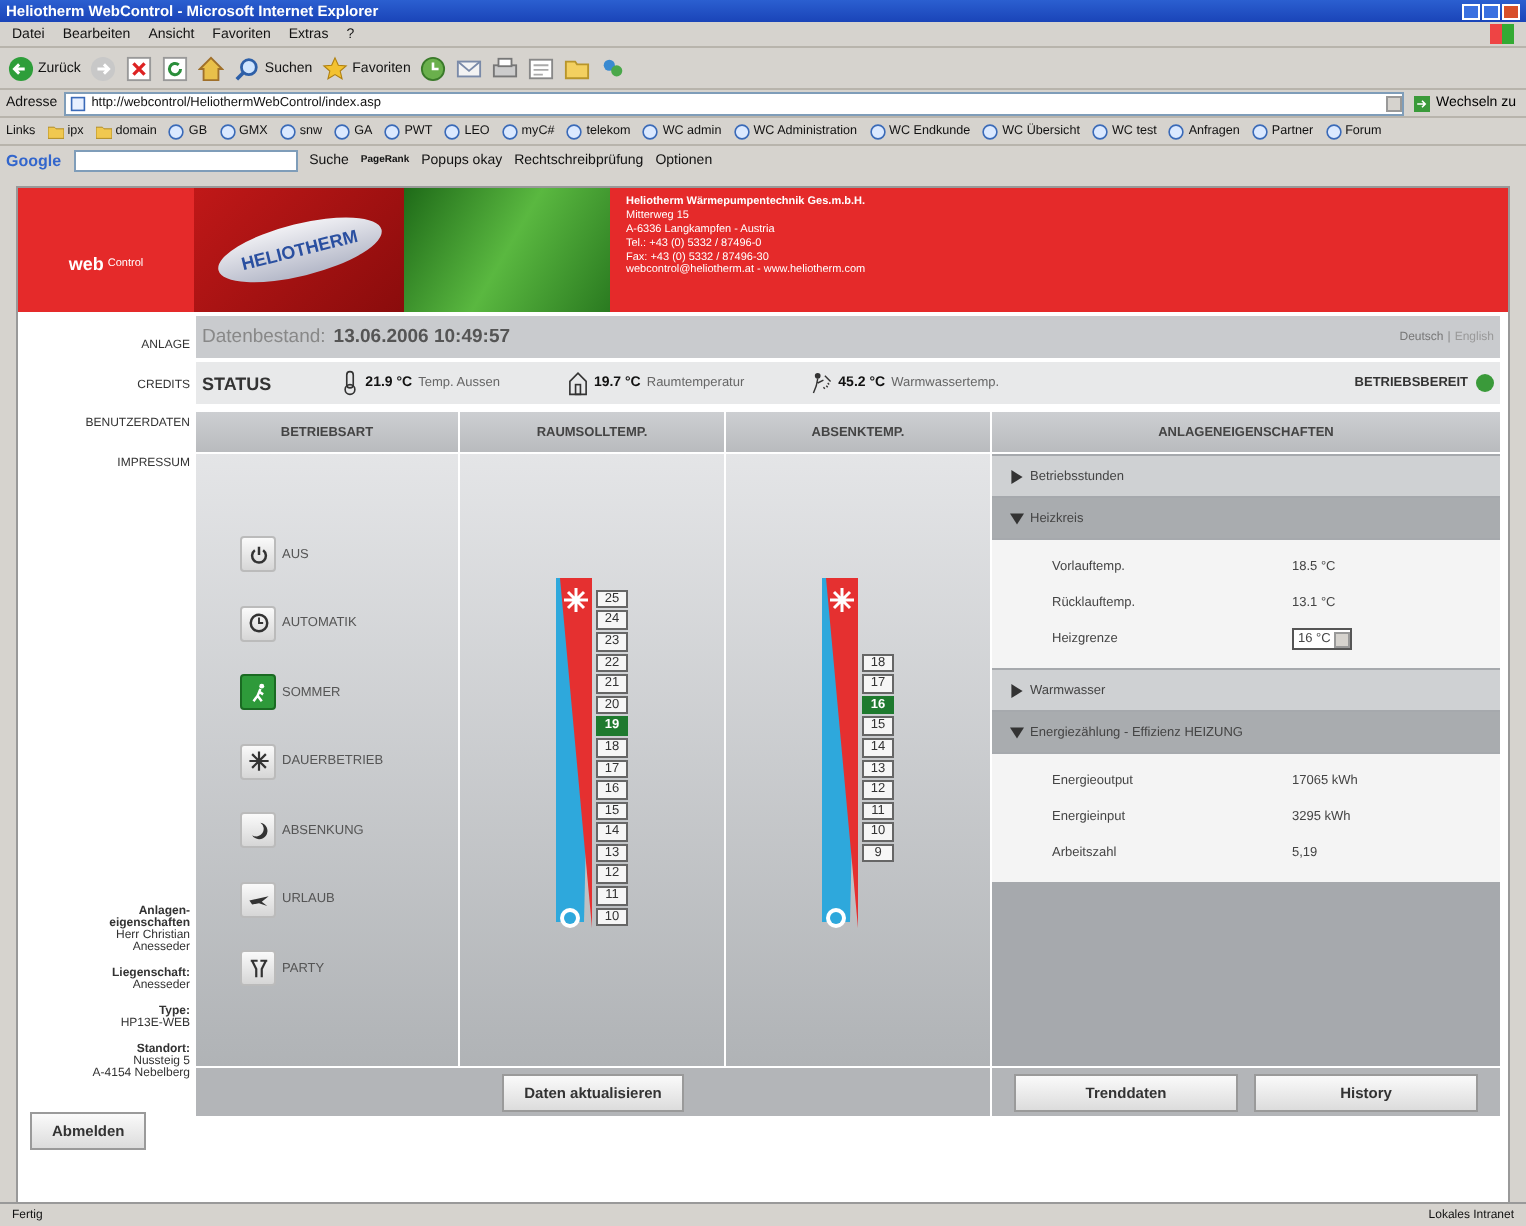  I want to click on mail-icon, so click(469, 68).